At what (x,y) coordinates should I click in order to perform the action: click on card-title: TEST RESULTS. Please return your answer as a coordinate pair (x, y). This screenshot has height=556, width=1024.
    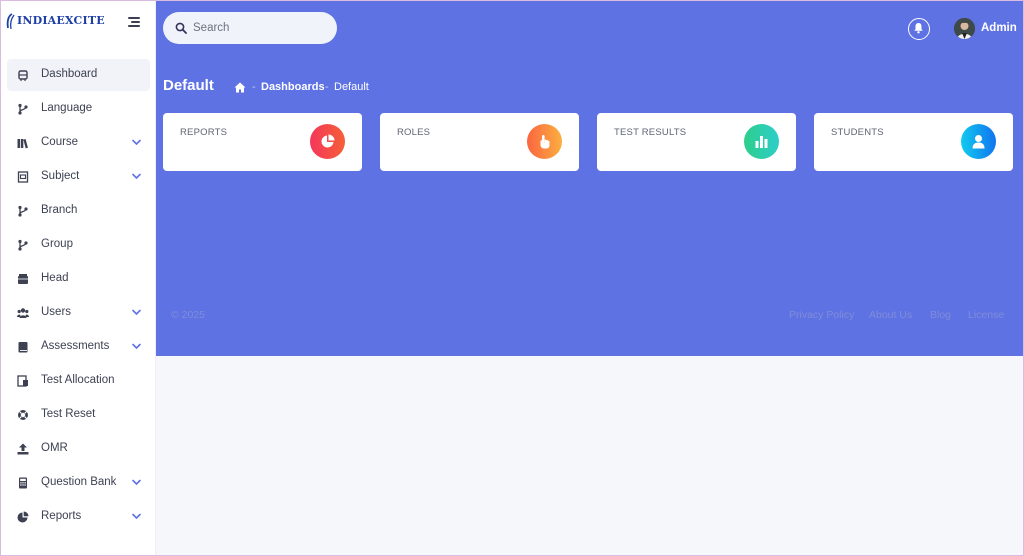
    Looking at the image, I should click on (650, 132).